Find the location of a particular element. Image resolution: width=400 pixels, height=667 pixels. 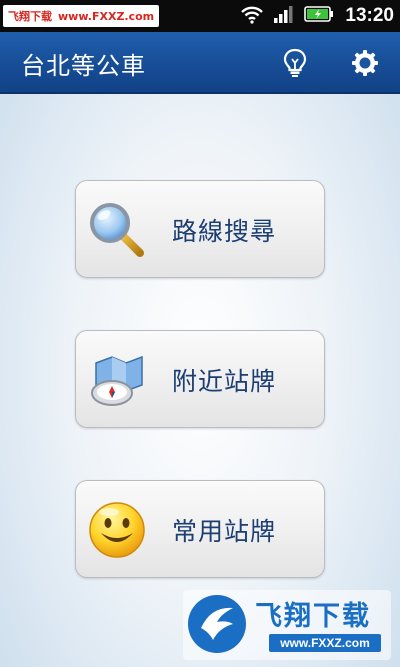

route-search-button: 路線搜尋 is located at coordinates (200, 229).